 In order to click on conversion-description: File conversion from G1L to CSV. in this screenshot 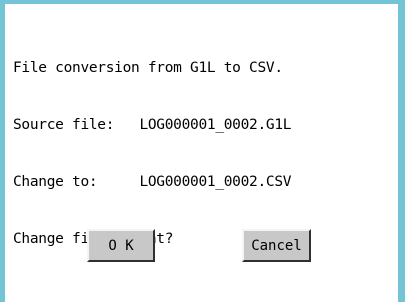, I will do `click(148, 68)`.